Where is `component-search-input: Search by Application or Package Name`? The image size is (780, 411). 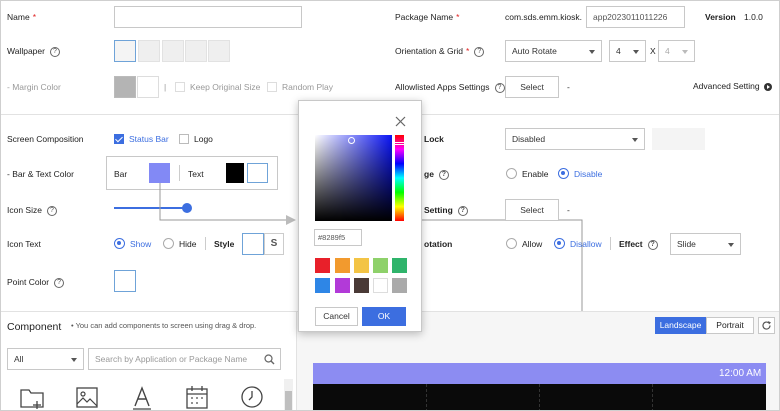
component-search-input: Search by Application or Package Name is located at coordinates (184, 359).